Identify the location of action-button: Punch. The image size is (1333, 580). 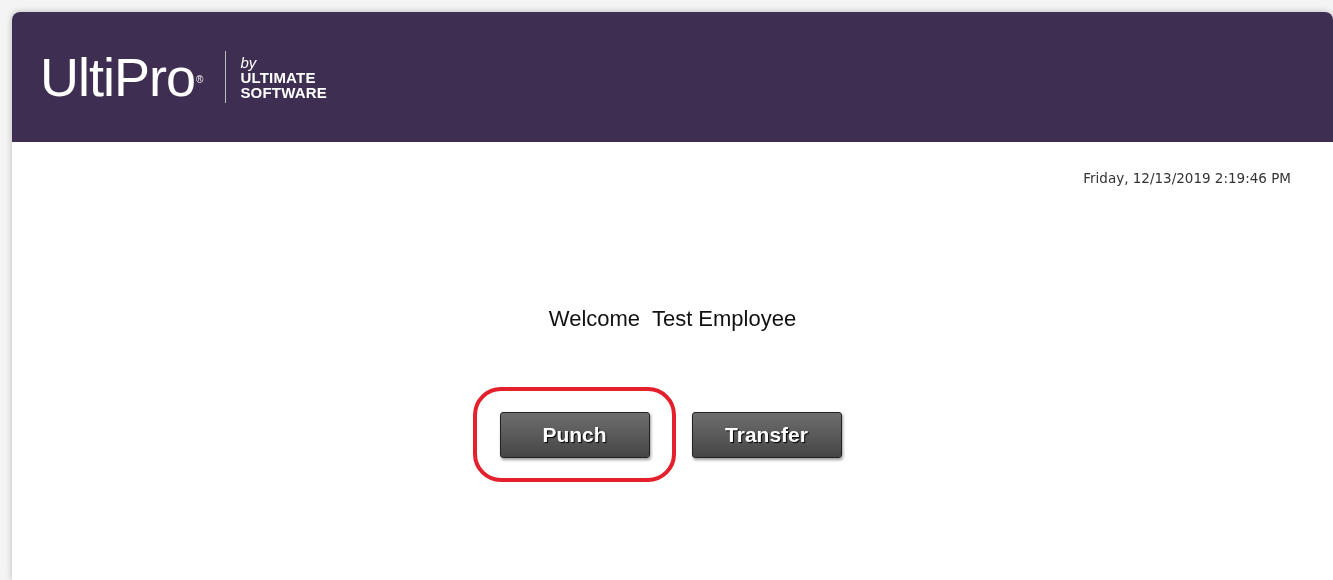
(574, 435).